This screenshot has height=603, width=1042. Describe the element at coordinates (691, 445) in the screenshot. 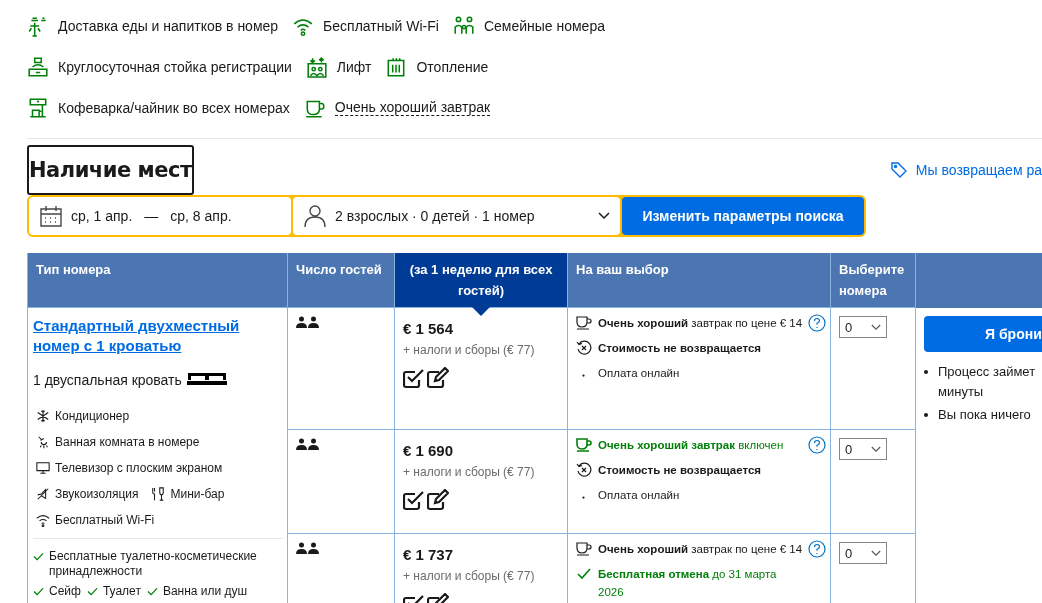

I see `condition-text: Очень хороший завтрак включен` at that location.